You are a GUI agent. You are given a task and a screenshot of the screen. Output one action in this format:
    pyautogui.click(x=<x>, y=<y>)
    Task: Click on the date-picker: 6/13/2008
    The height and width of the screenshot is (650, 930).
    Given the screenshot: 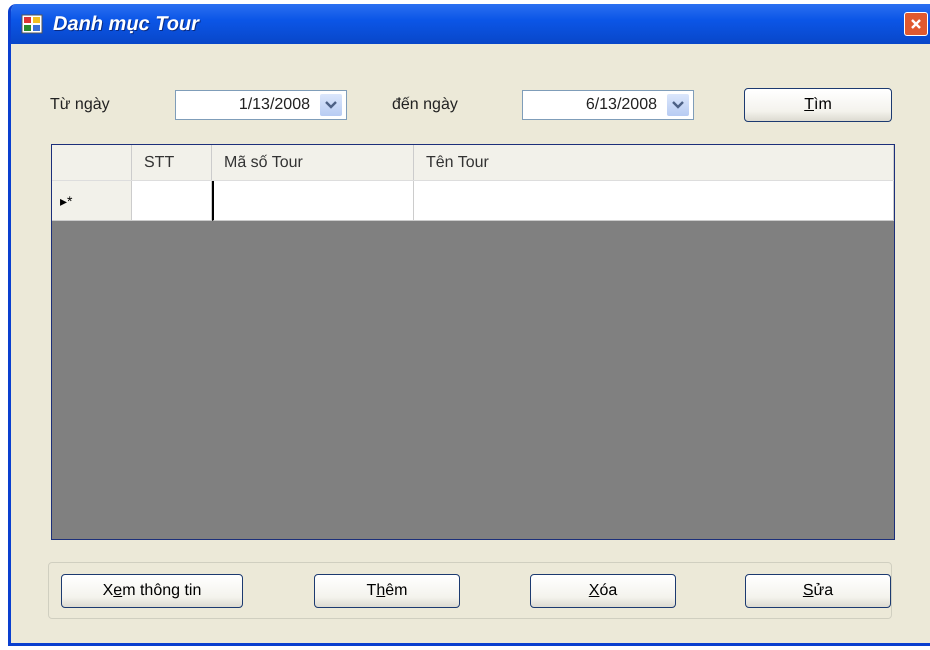 What is the action you would take?
    pyautogui.click(x=608, y=105)
    